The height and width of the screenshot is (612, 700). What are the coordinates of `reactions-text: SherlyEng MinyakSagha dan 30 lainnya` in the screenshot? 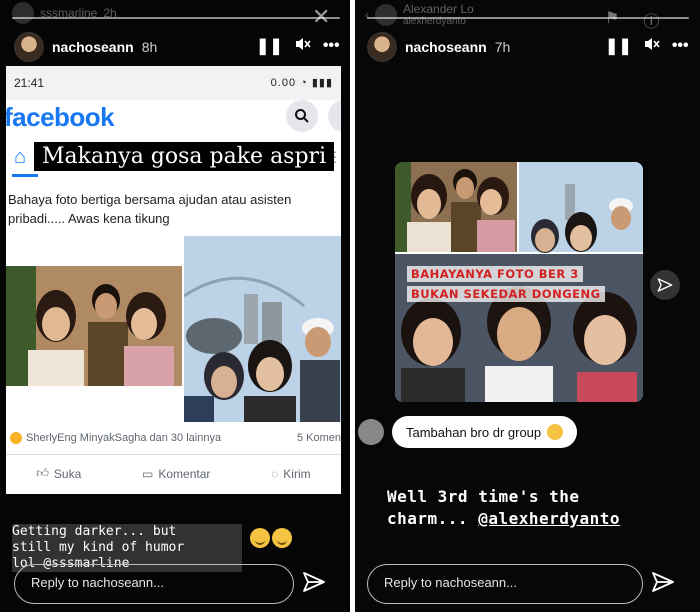 It's located at (124, 438).